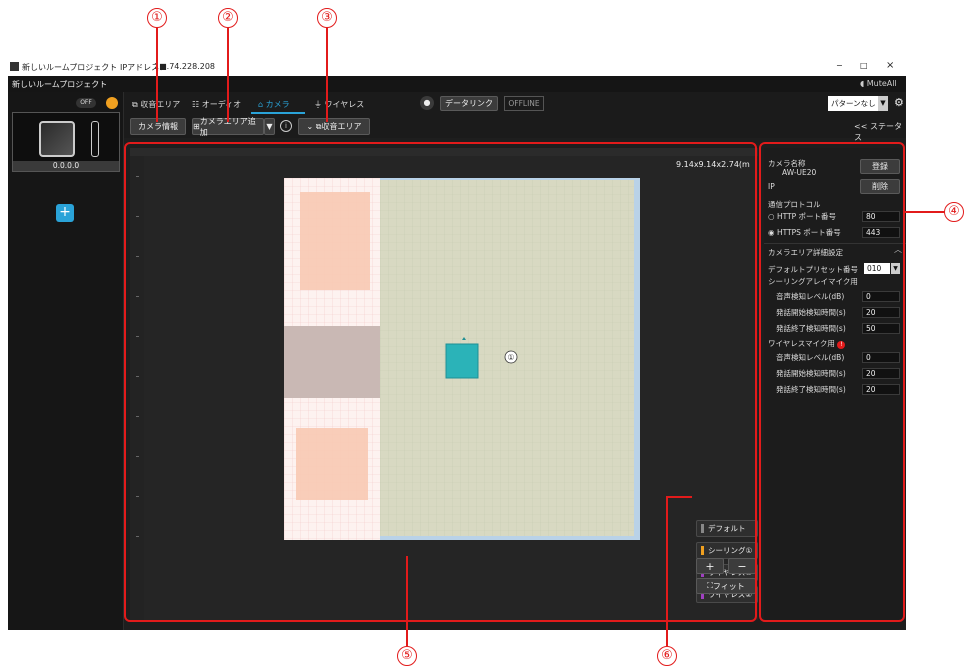 The width and height of the screenshot is (967, 670). I want to click on tab-wireless-label: ワイヤレス, so click(344, 104).